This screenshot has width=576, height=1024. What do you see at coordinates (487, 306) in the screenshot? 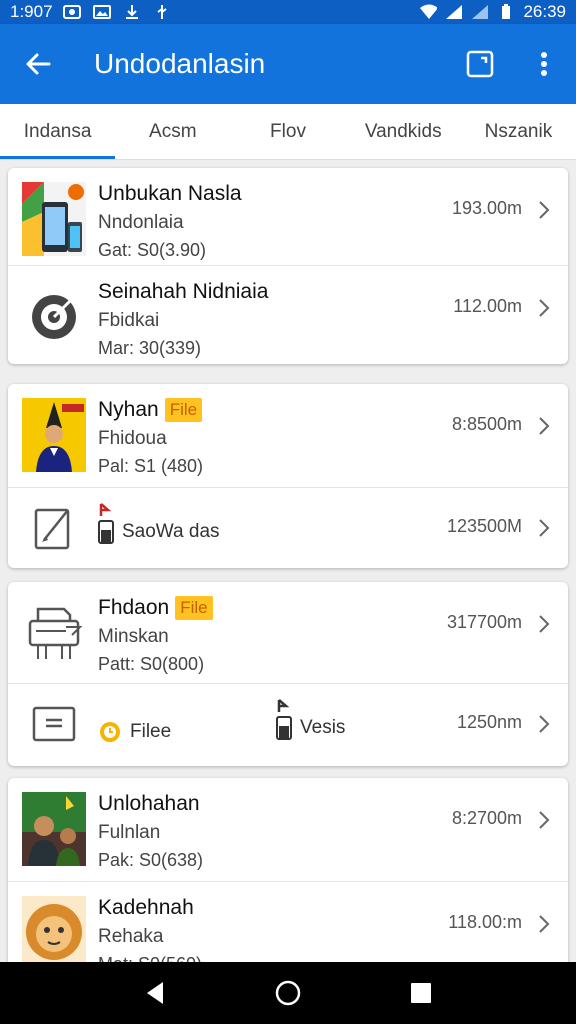
I see `item-size: 112.00m` at bounding box center [487, 306].